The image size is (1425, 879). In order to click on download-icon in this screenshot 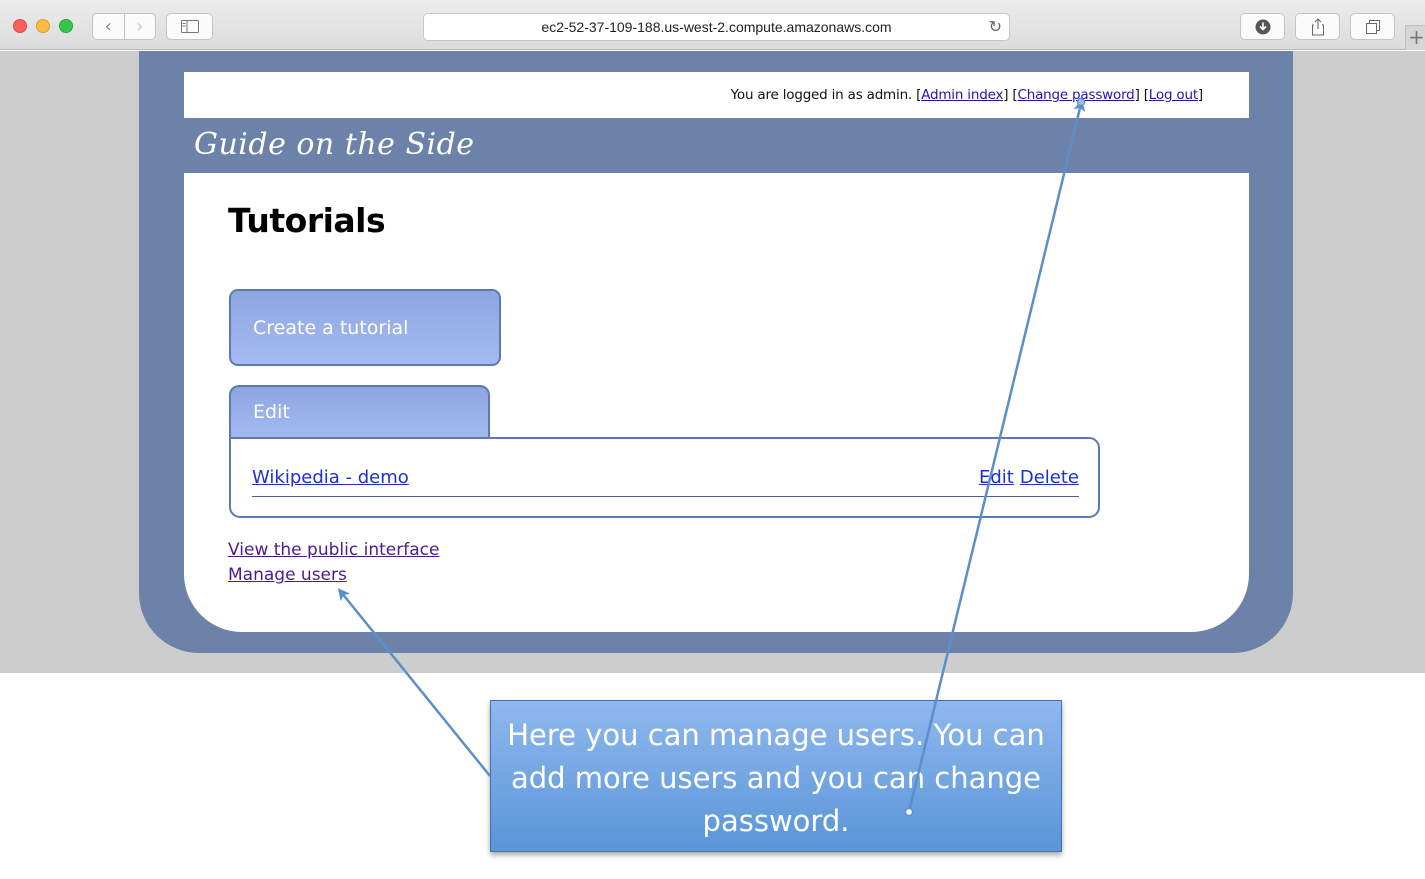, I will do `click(1262, 26)`.